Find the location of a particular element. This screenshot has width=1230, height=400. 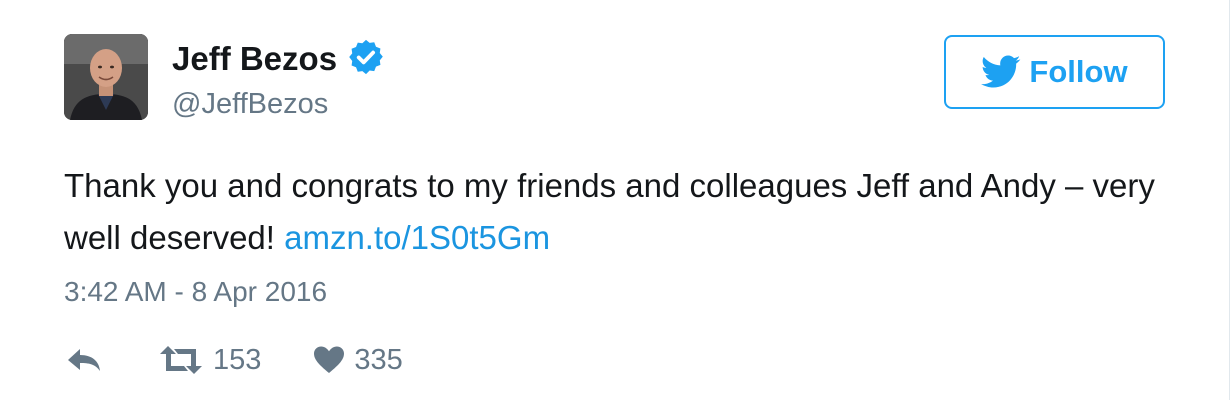

reply-arrow-icon is located at coordinates (84, 360).